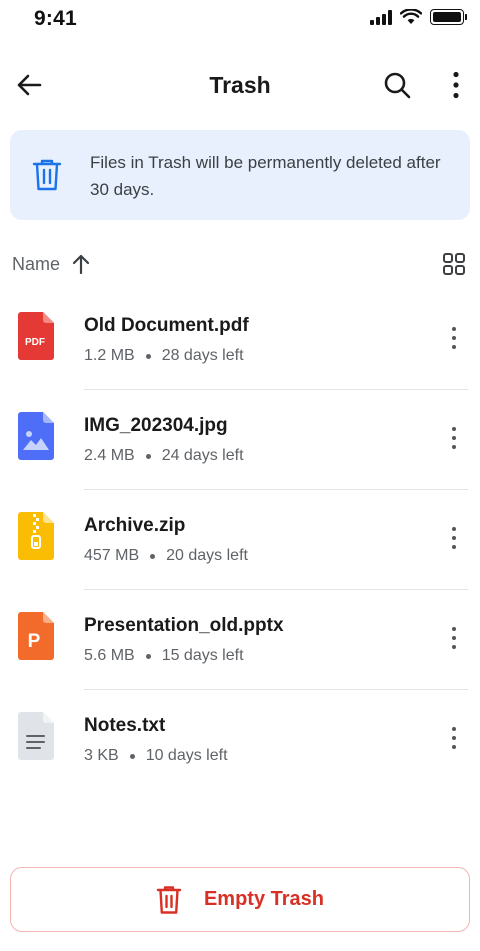  Describe the element at coordinates (109, 655) in the screenshot. I see `file-size: 5.6 MB` at that location.